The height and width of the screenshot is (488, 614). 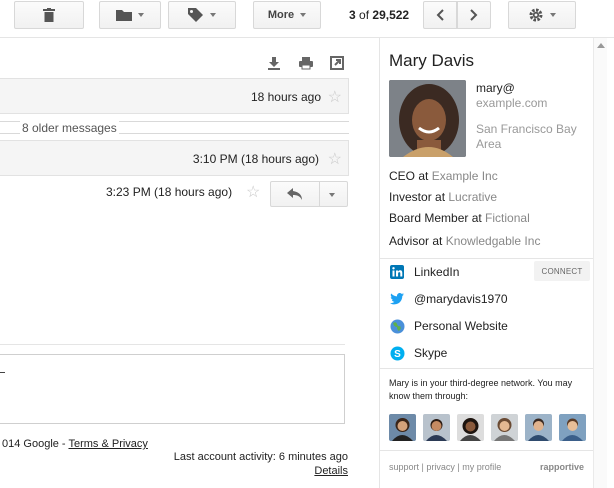 I want to click on contact-photo, so click(x=427, y=118).